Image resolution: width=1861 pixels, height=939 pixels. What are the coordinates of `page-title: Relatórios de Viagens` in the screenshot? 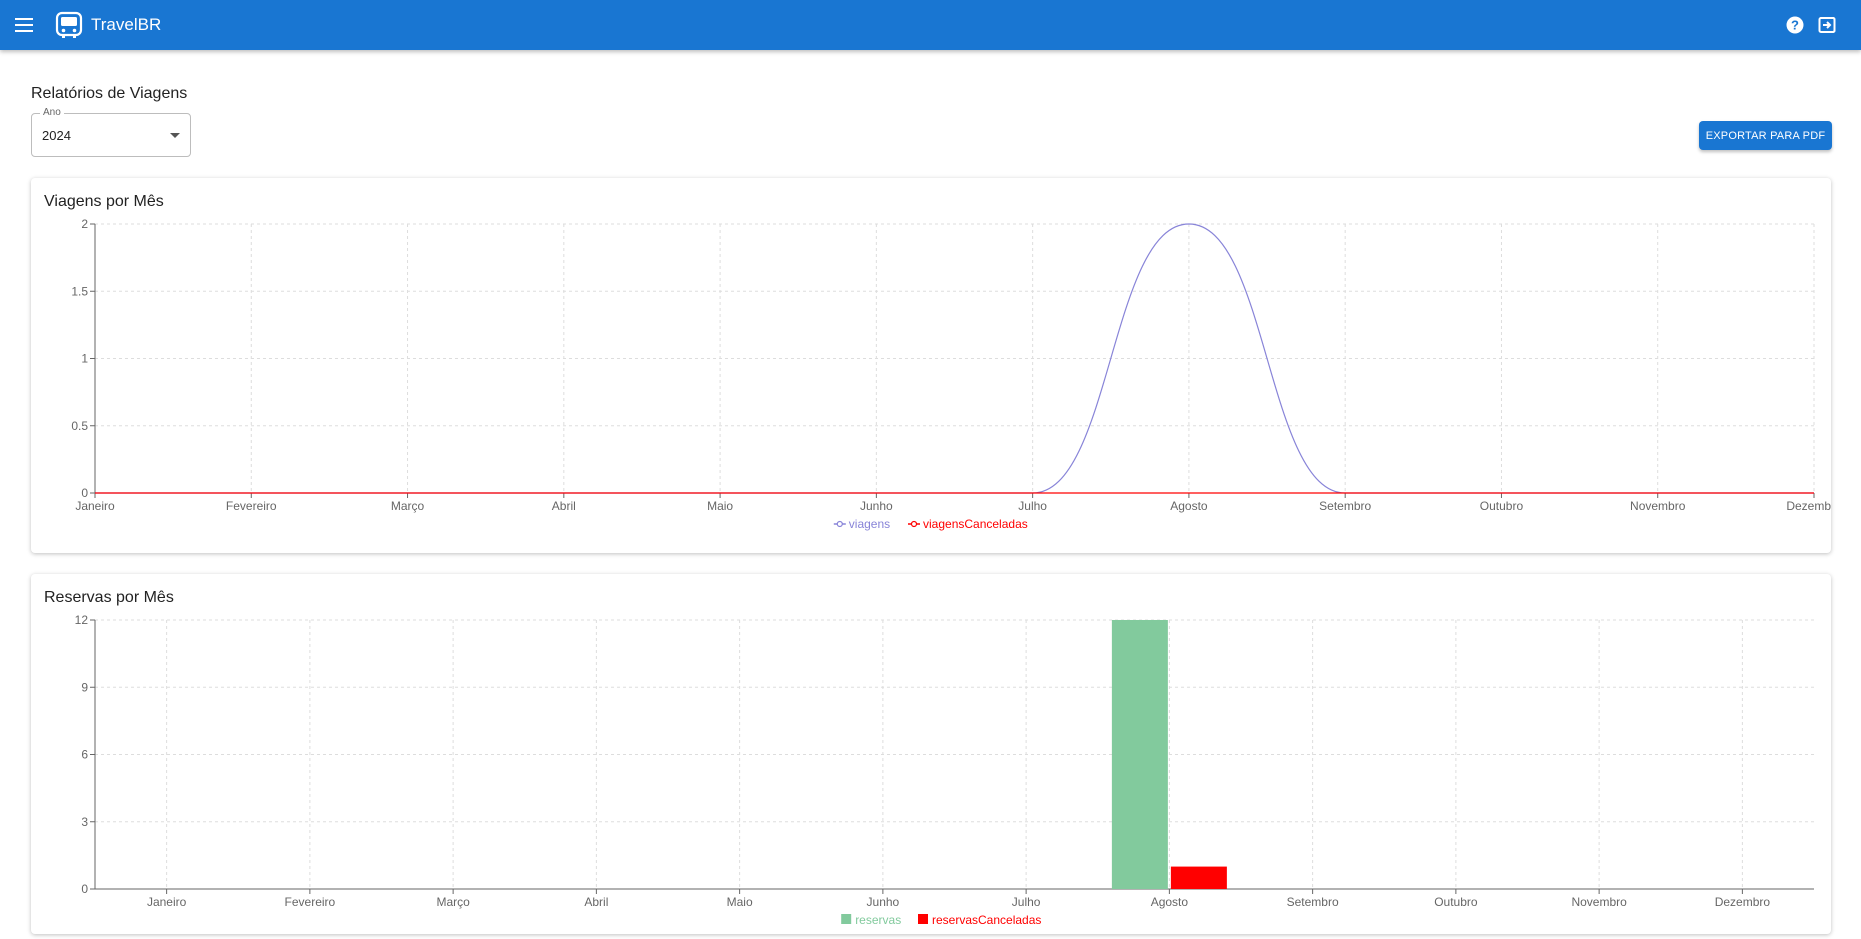 It's located at (109, 93).